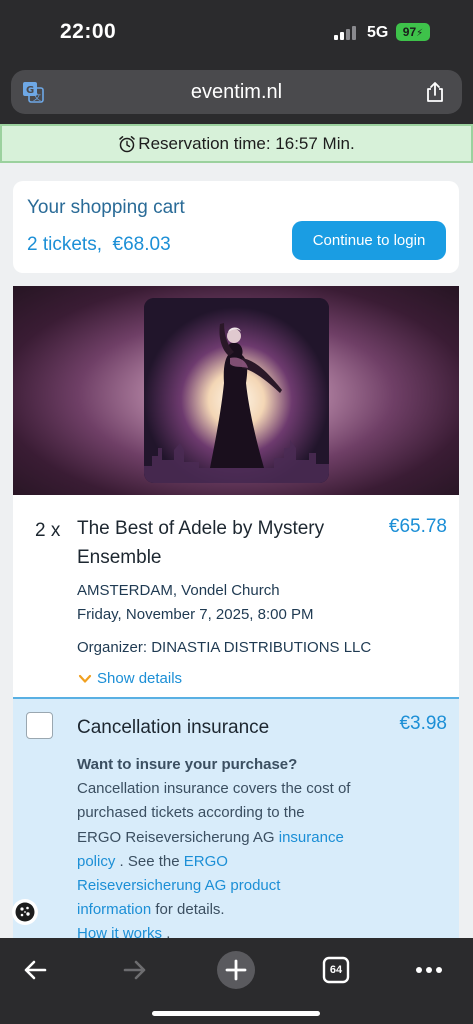 The height and width of the screenshot is (1024, 473). What do you see at coordinates (435, 92) in the screenshot?
I see `share-icon` at bounding box center [435, 92].